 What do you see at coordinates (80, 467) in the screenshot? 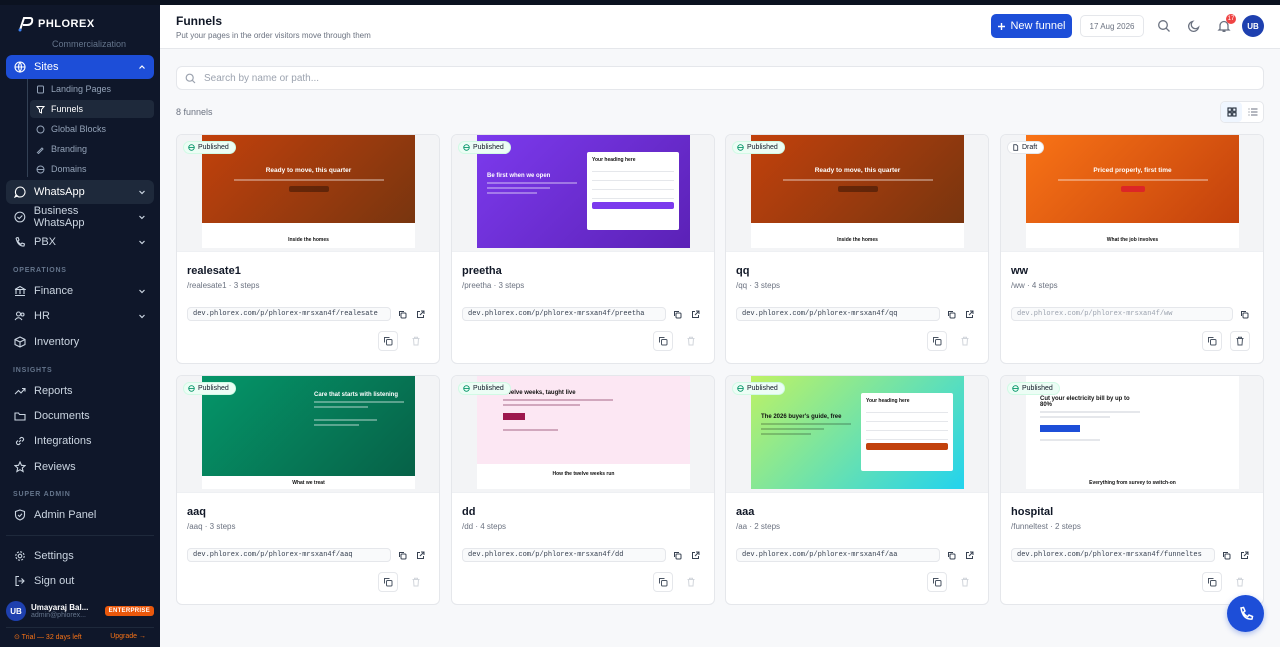
I see `sidebar-item-reviews: Reviews` at bounding box center [80, 467].